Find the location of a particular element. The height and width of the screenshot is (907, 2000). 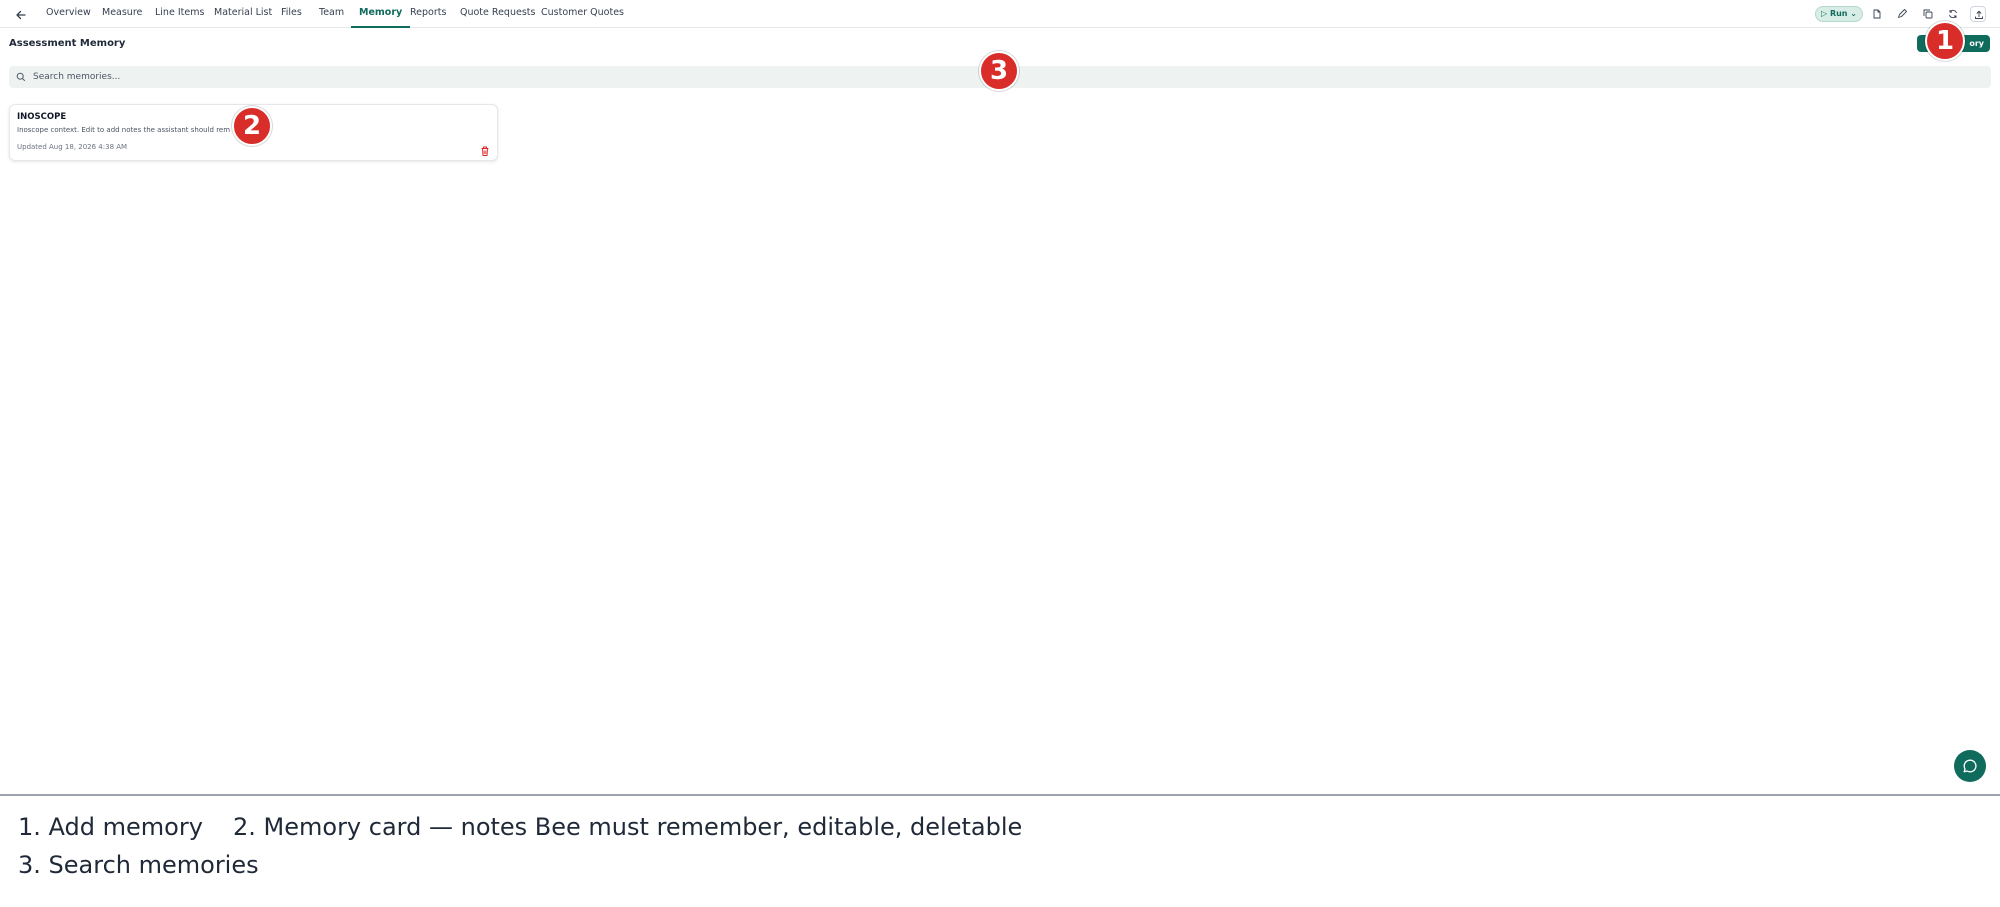

annotation-marker-1: 1 is located at coordinates (1945, 41).